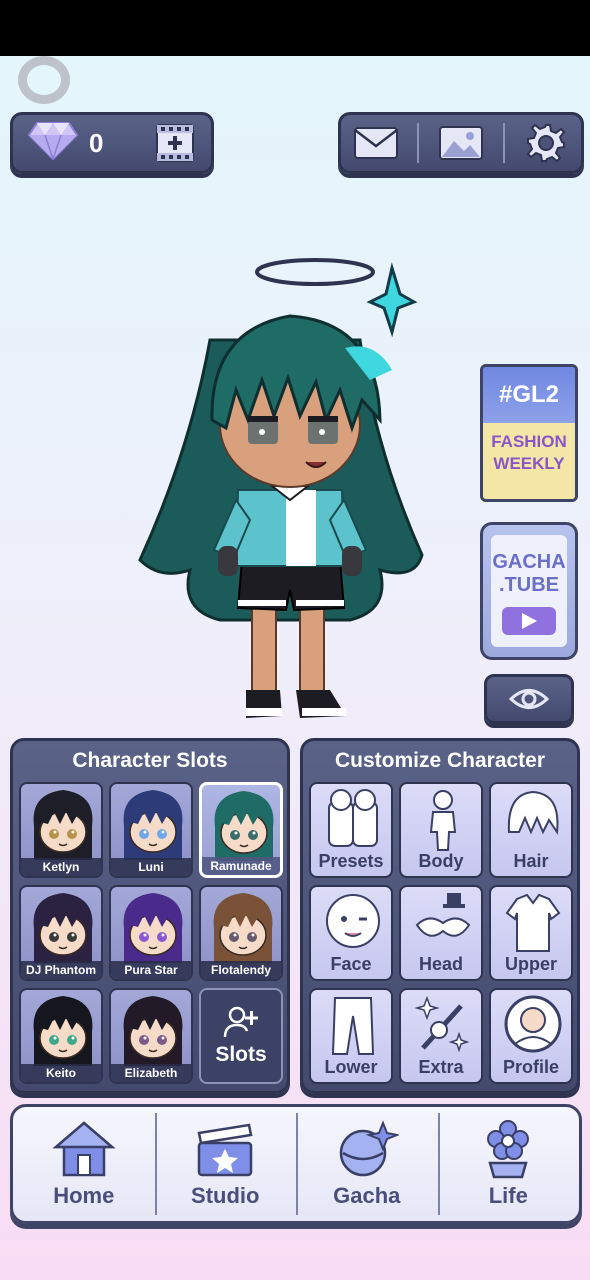  Describe the element at coordinates (241, 1054) in the screenshot. I see `add-slots-label: Slots` at that location.